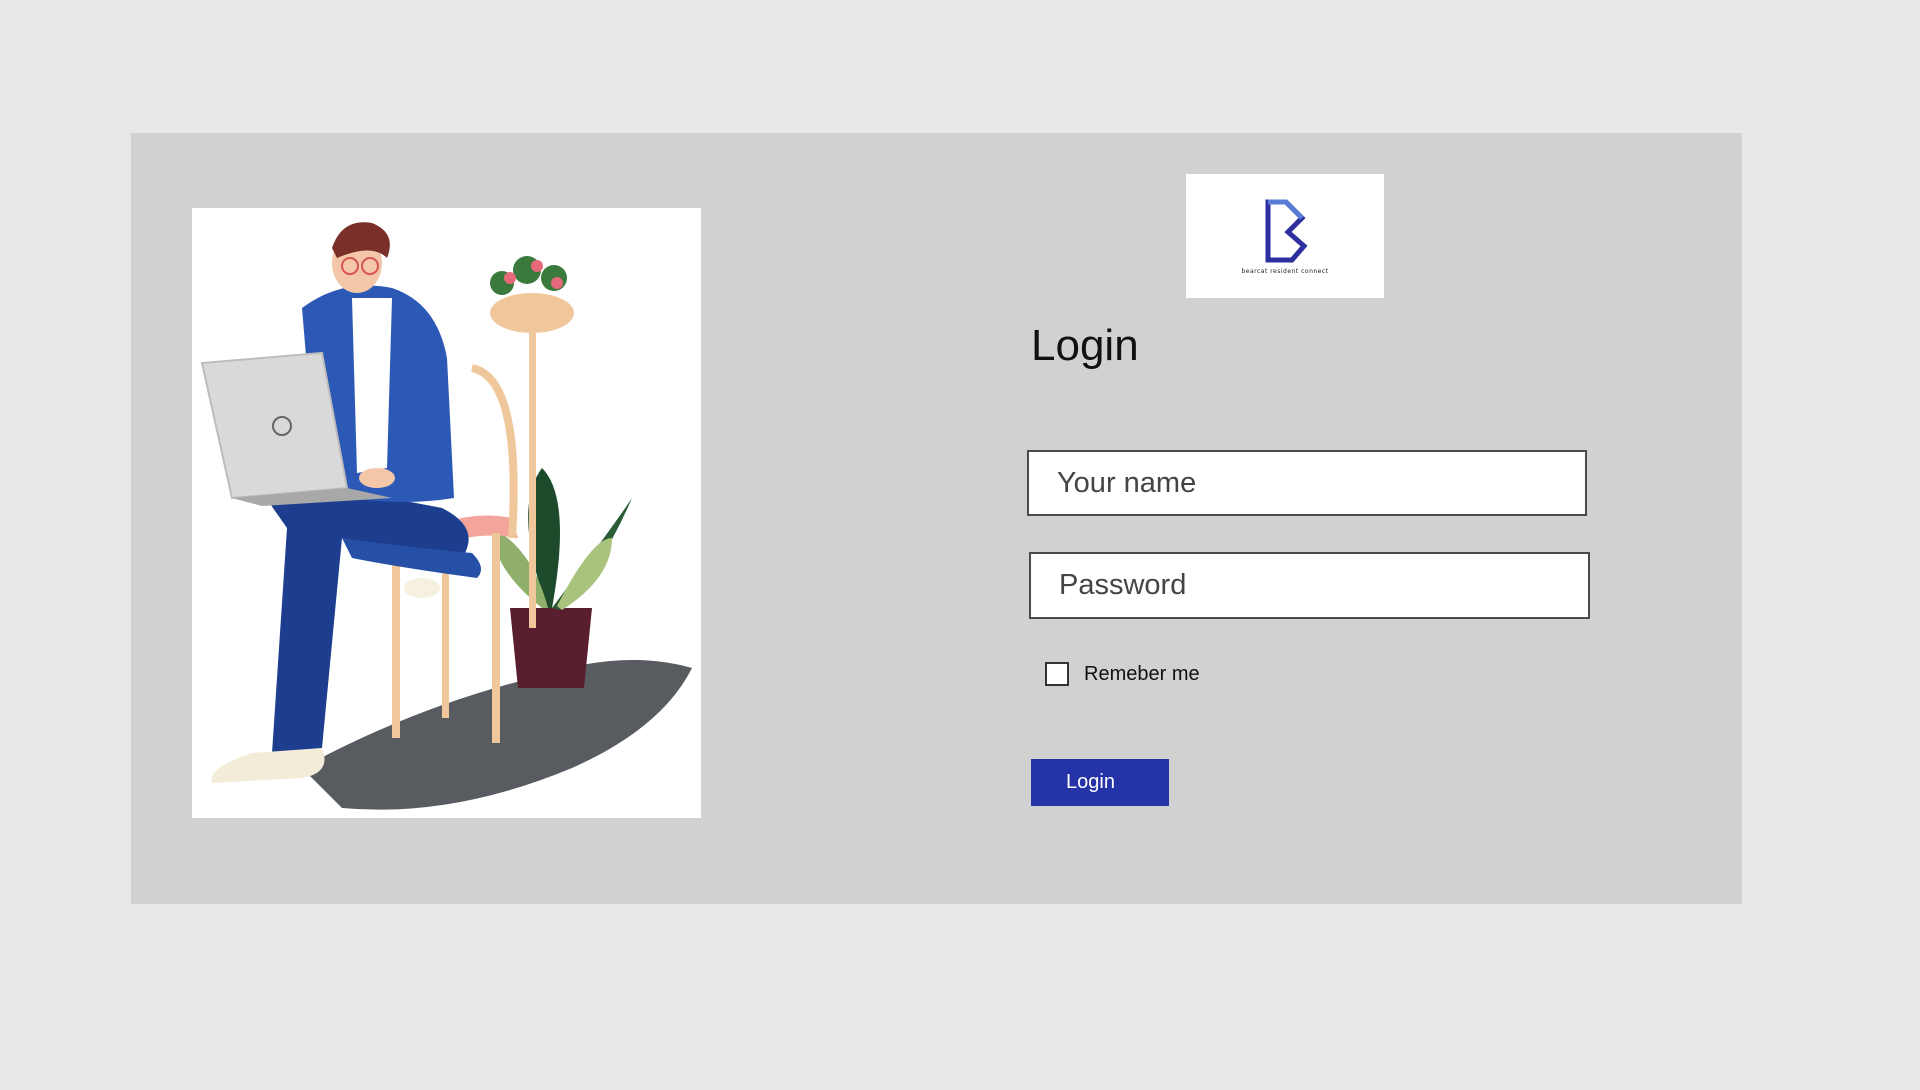 The image size is (1920, 1090). Describe the element at coordinates (1085, 345) in the screenshot. I see `login-title: Login` at that location.